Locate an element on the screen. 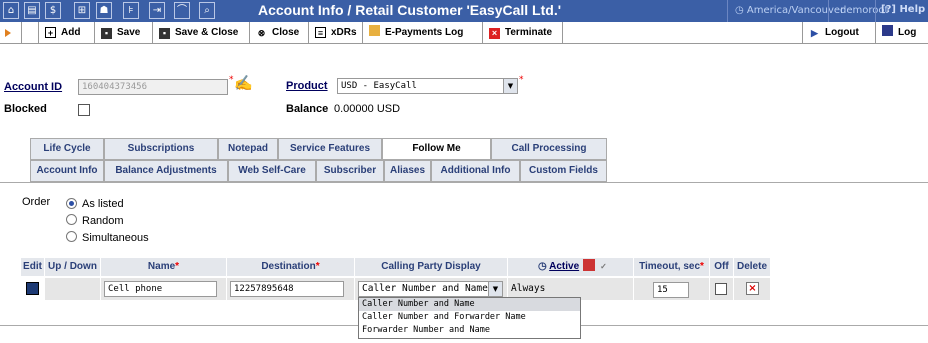 The image size is (928, 343). order-simultaneous-radio is located at coordinates (71, 236).